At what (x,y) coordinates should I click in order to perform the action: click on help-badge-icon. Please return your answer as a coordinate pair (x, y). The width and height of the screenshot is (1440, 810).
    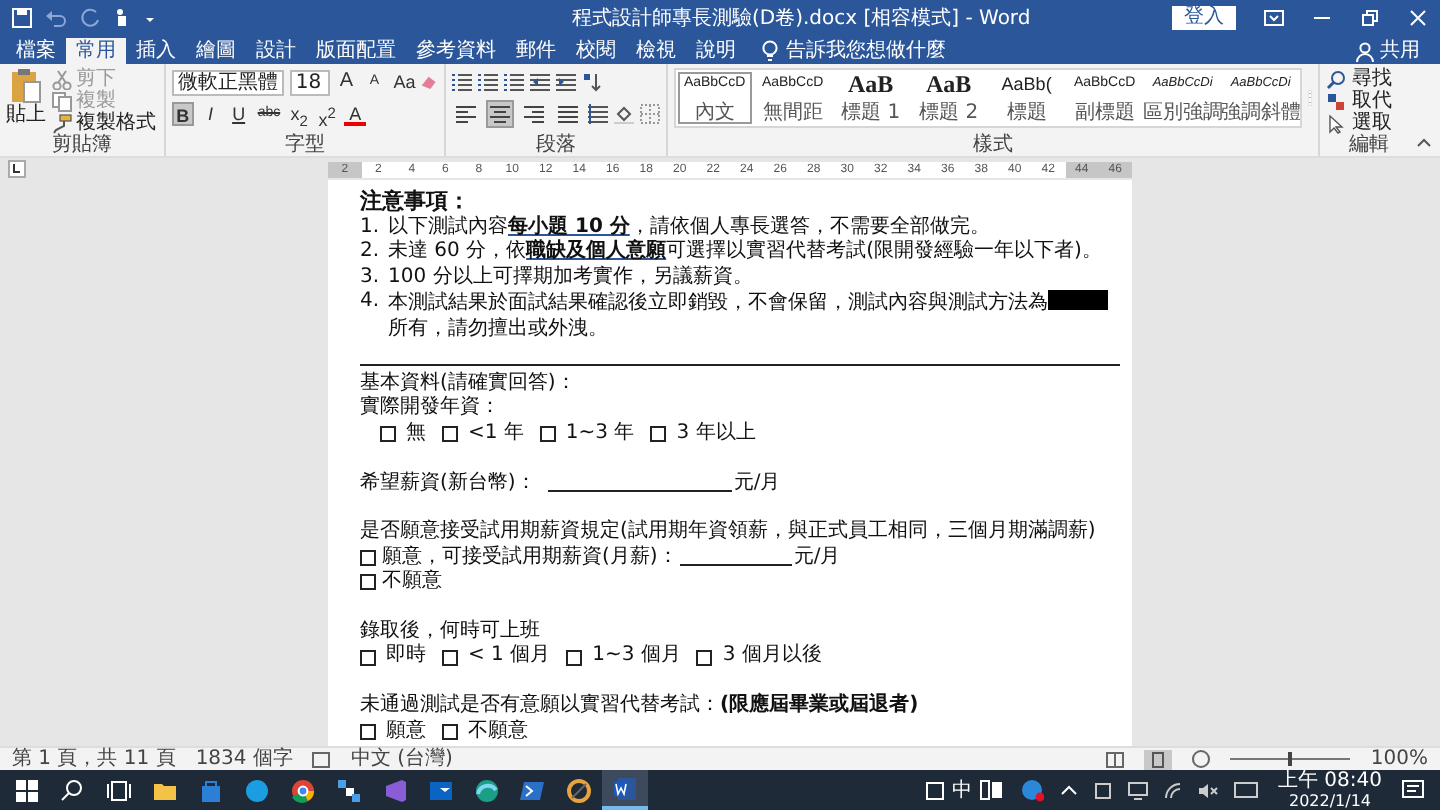
    Looking at the image, I should click on (1032, 790).